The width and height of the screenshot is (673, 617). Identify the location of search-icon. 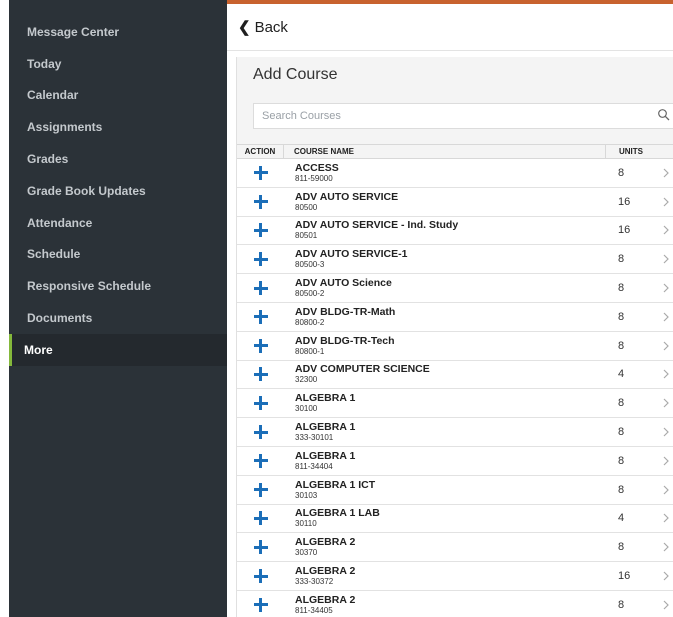
(664, 115).